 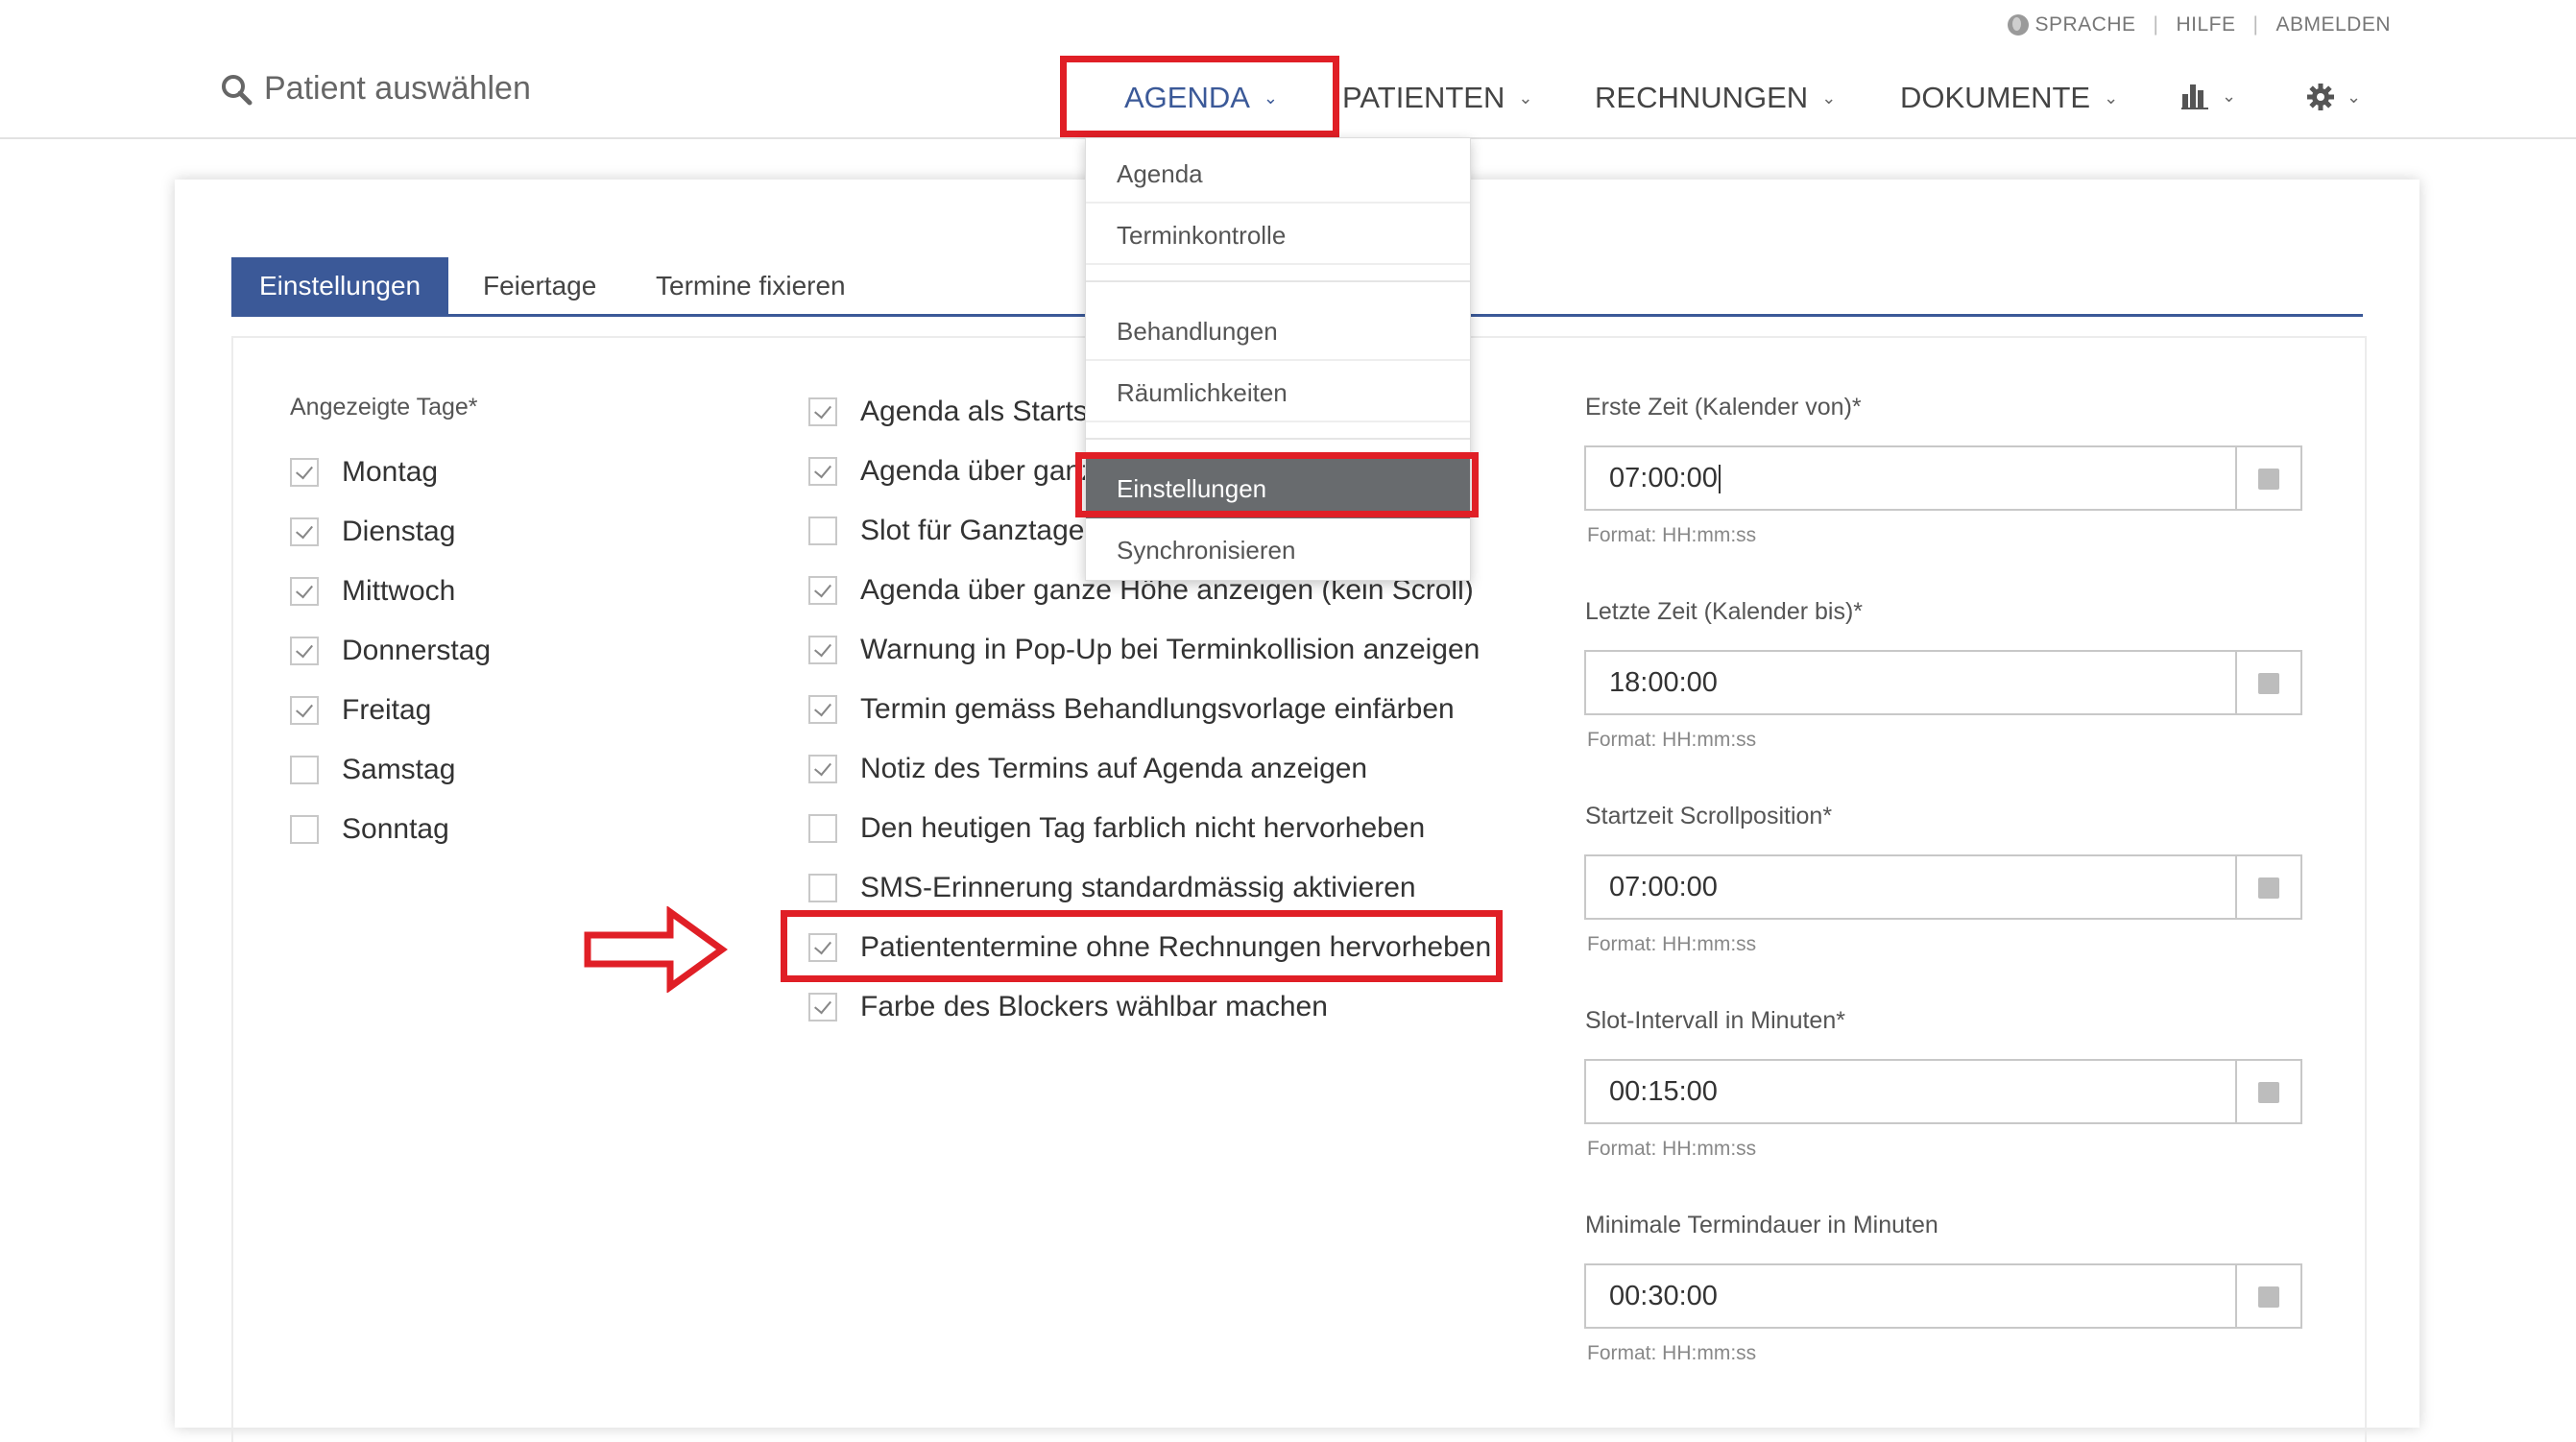 I want to click on day-label: Mittwoch, so click(x=399, y=591).